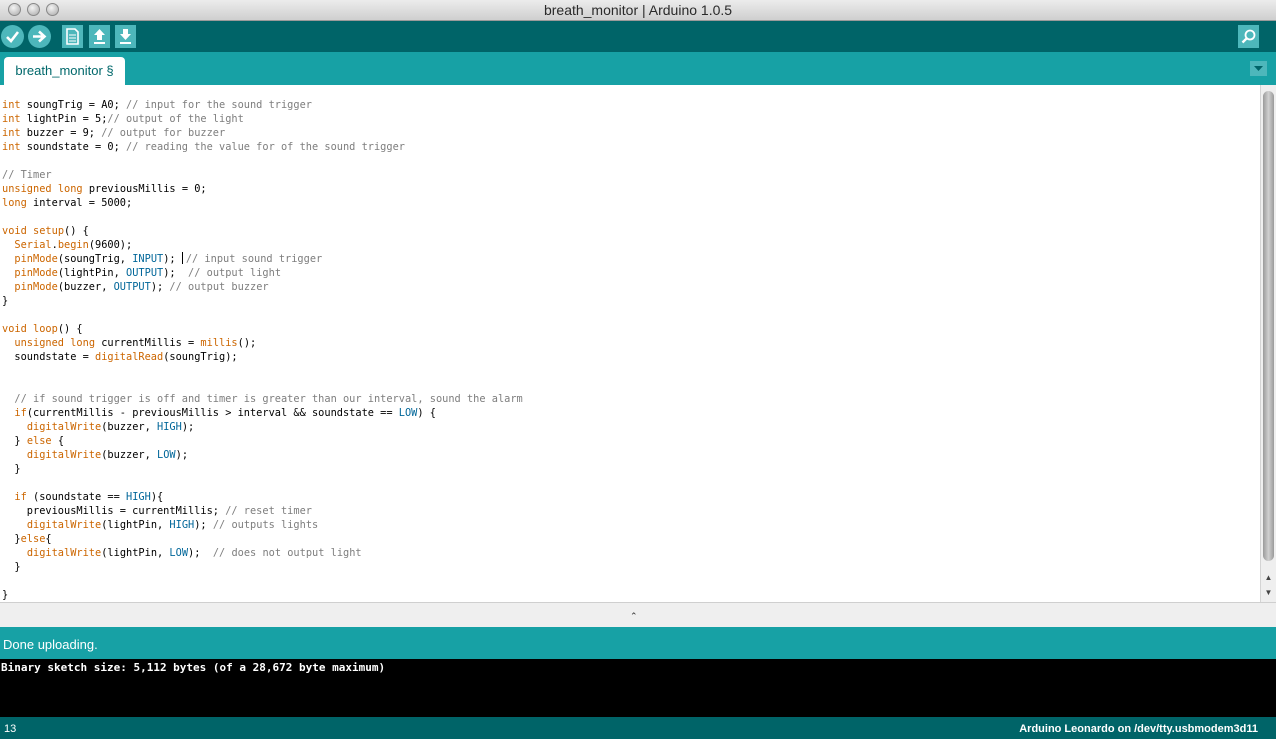  Describe the element at coordinates (262, 427) in the screenshot. I see `code-line: digitalWrite(buzzer, HIGH);` at that location.